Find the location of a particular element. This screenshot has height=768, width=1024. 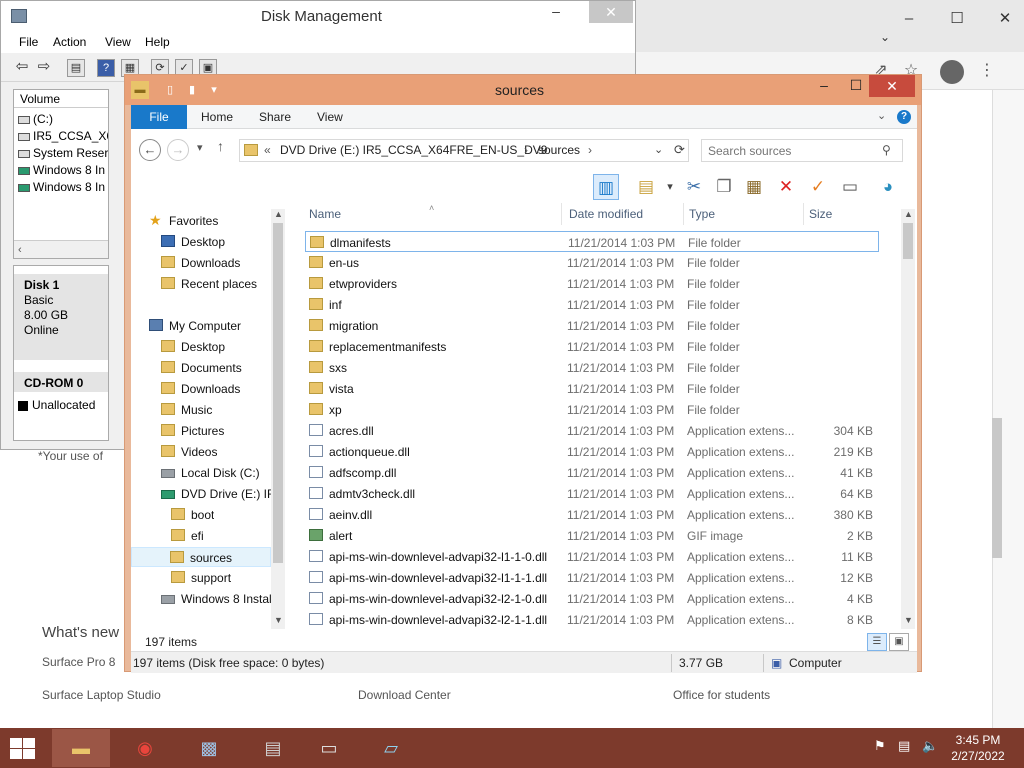

cdrom-0-block: CD-ROM 0 is located at coordinates (61, 382).